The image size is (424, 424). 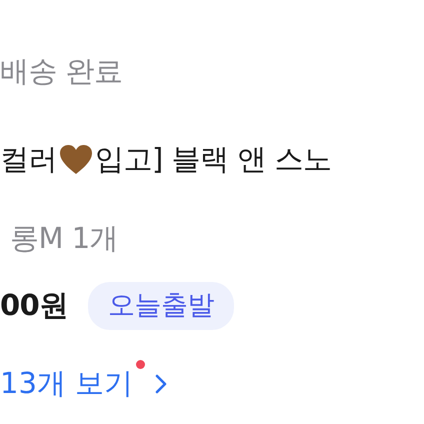 What do you see at coordinates (161, 384) in the screenshot?
I see `chevron-right-icon` at bounding box center [161, 384].